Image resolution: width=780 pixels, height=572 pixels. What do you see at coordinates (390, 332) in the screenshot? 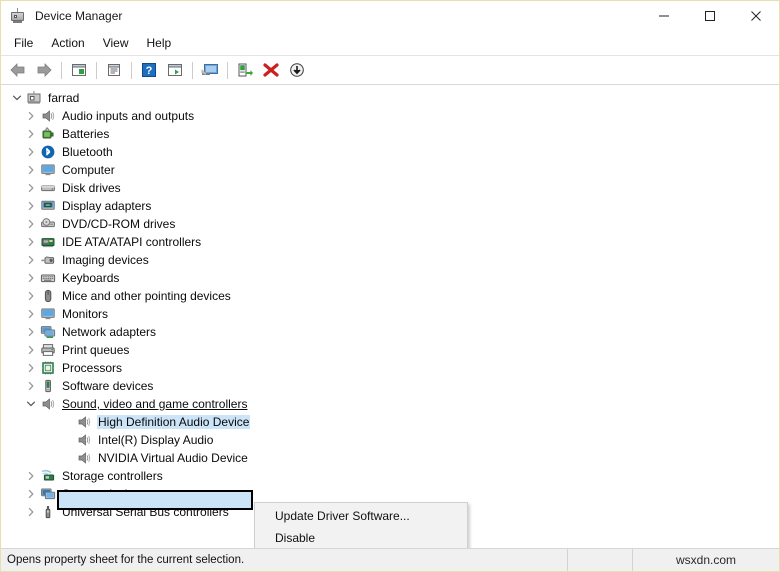
I see `tree-item: Network adapters` at bounding box center [390, 332].